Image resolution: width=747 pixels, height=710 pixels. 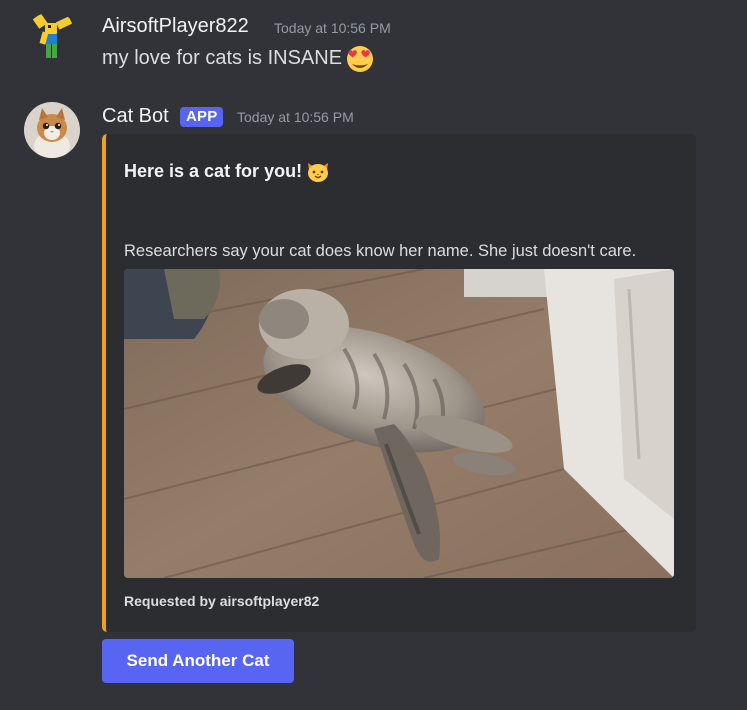 What do you see at coordinates (360, 58) in the screenshot?
I see `heart-eyes-emoji-icon` at bounding box center [360, 58].